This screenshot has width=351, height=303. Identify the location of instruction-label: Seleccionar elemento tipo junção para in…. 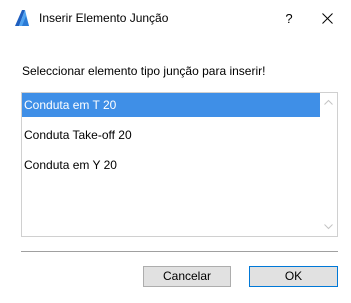
(144, 71).